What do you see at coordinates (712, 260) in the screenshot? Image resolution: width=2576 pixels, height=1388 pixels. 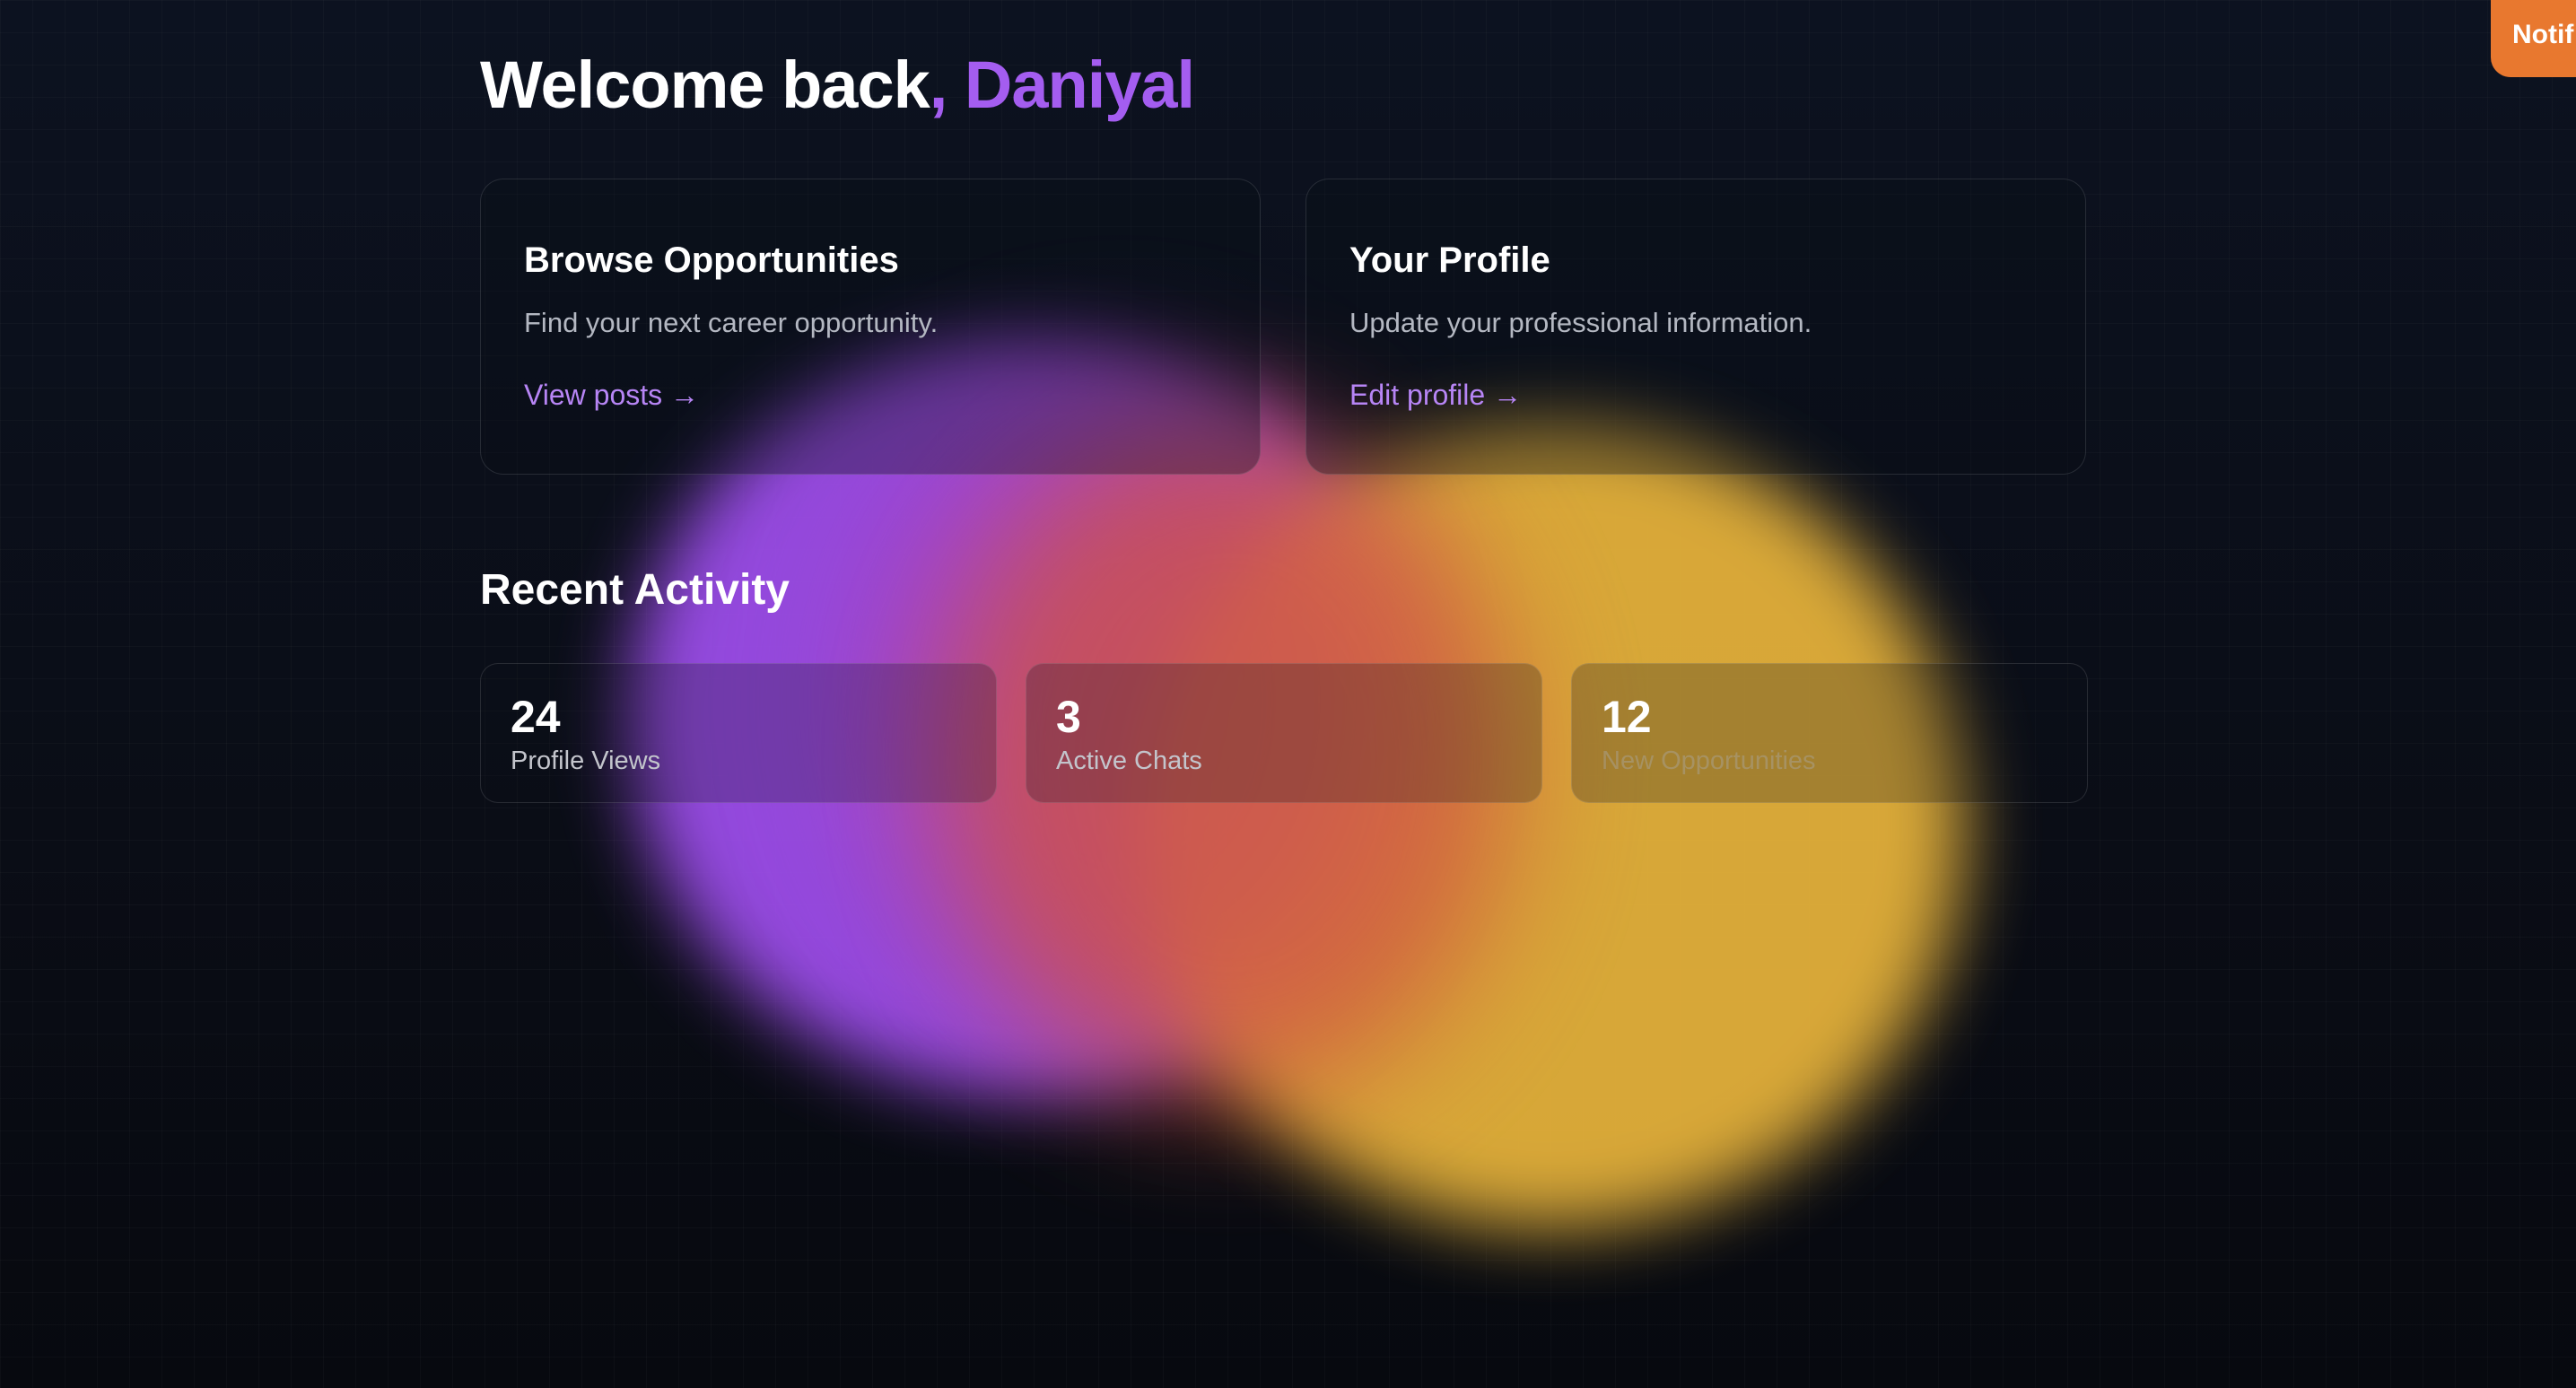 I see `card-title: Browse Opportunities` at bounding box center [712, 260].